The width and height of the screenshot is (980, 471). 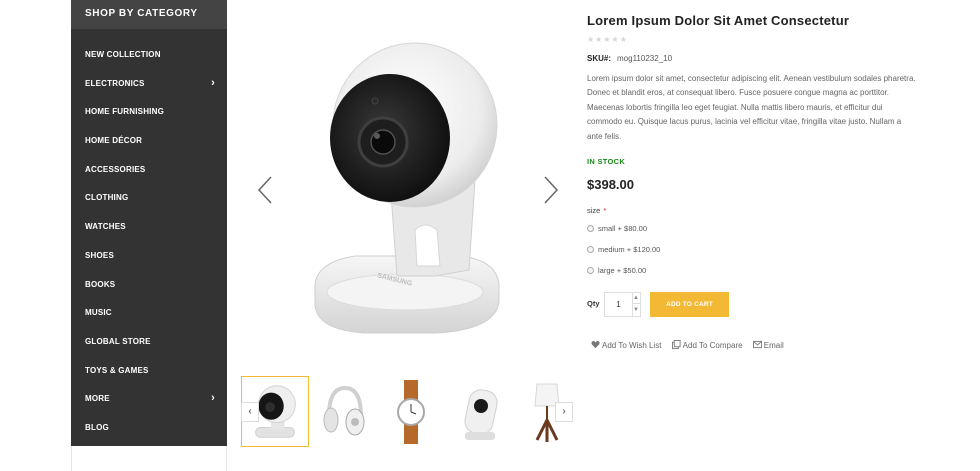 What do you see at coordinates (593, 303) in the screenshot?
I see `qty-label: Qty` at bounding box center [593, 303].